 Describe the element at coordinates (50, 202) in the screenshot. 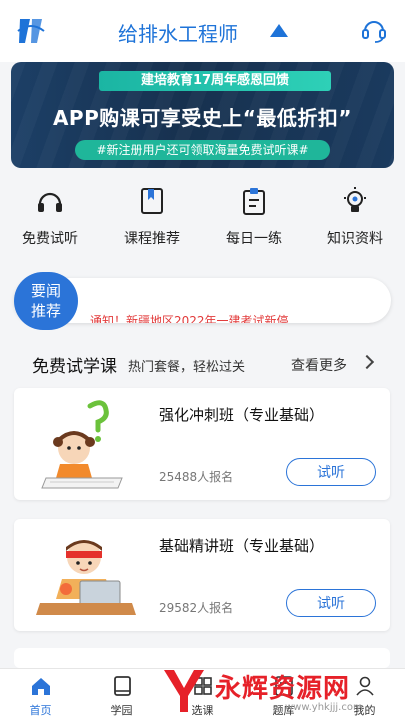

I see `headphones-icon` at that location.